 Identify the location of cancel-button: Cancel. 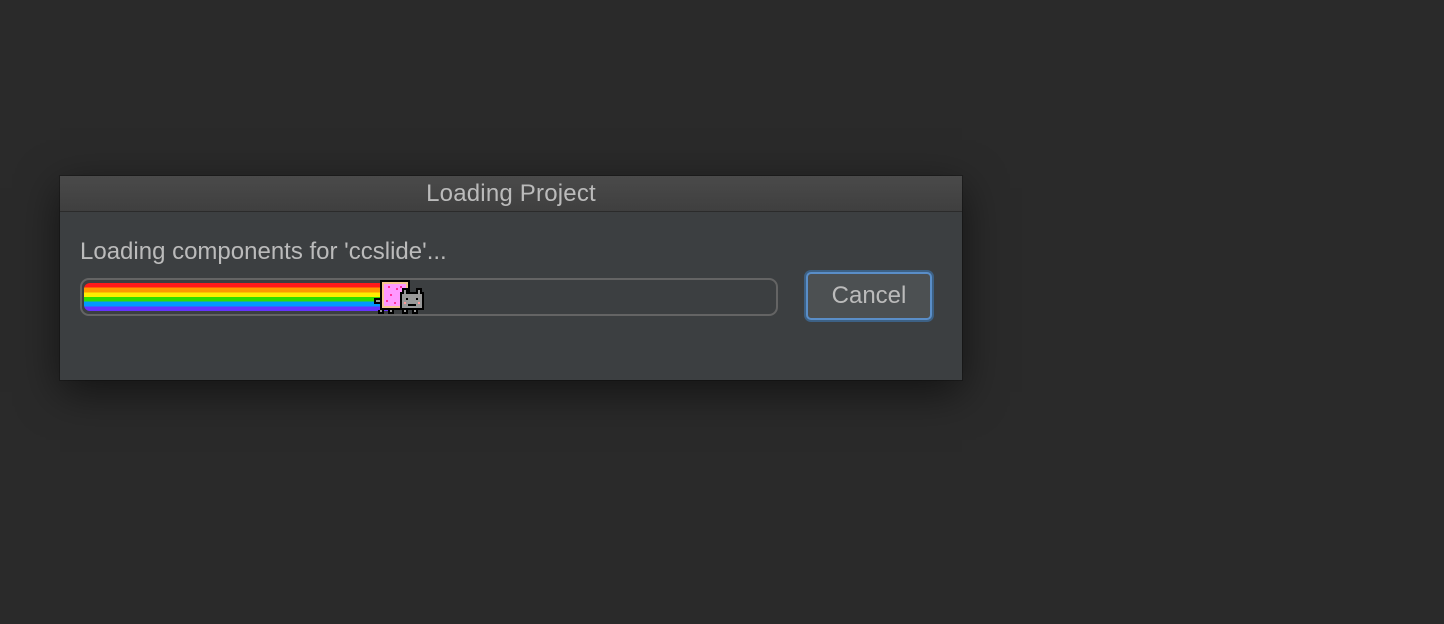
(869, 296).